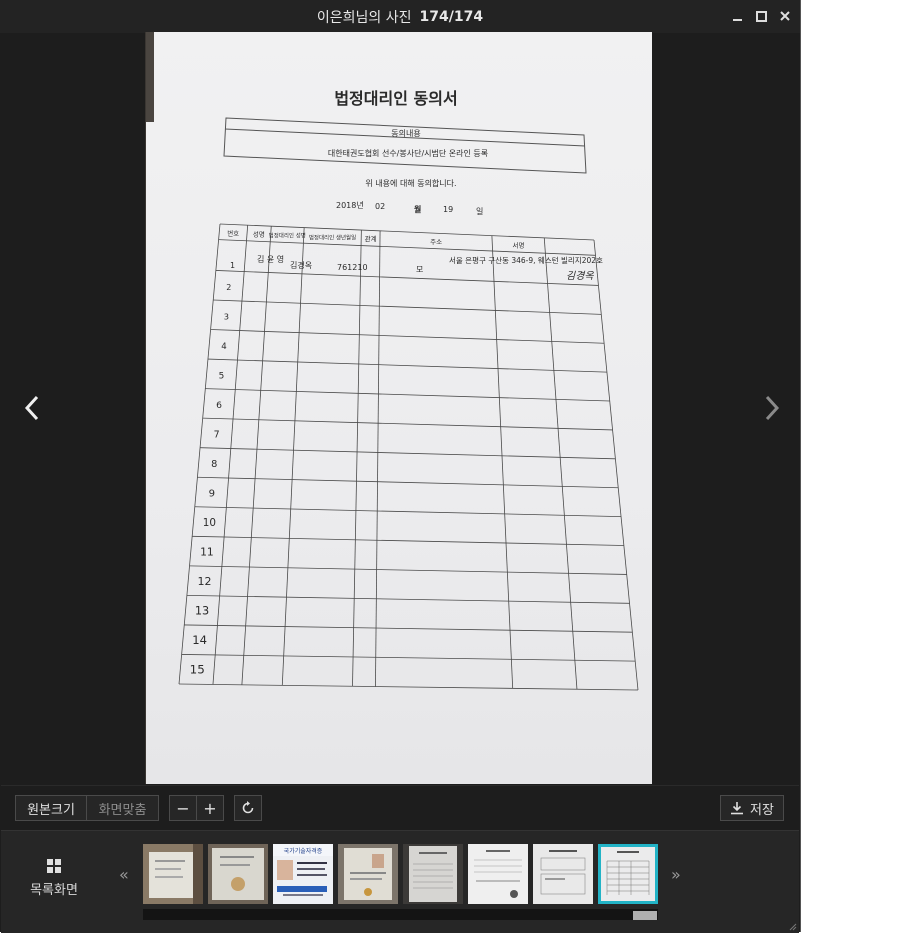  What do you see at coordinates (580, 276) in the screenshot?
I see `row1-signature: 김경옥` at bounding box center [580, 276].